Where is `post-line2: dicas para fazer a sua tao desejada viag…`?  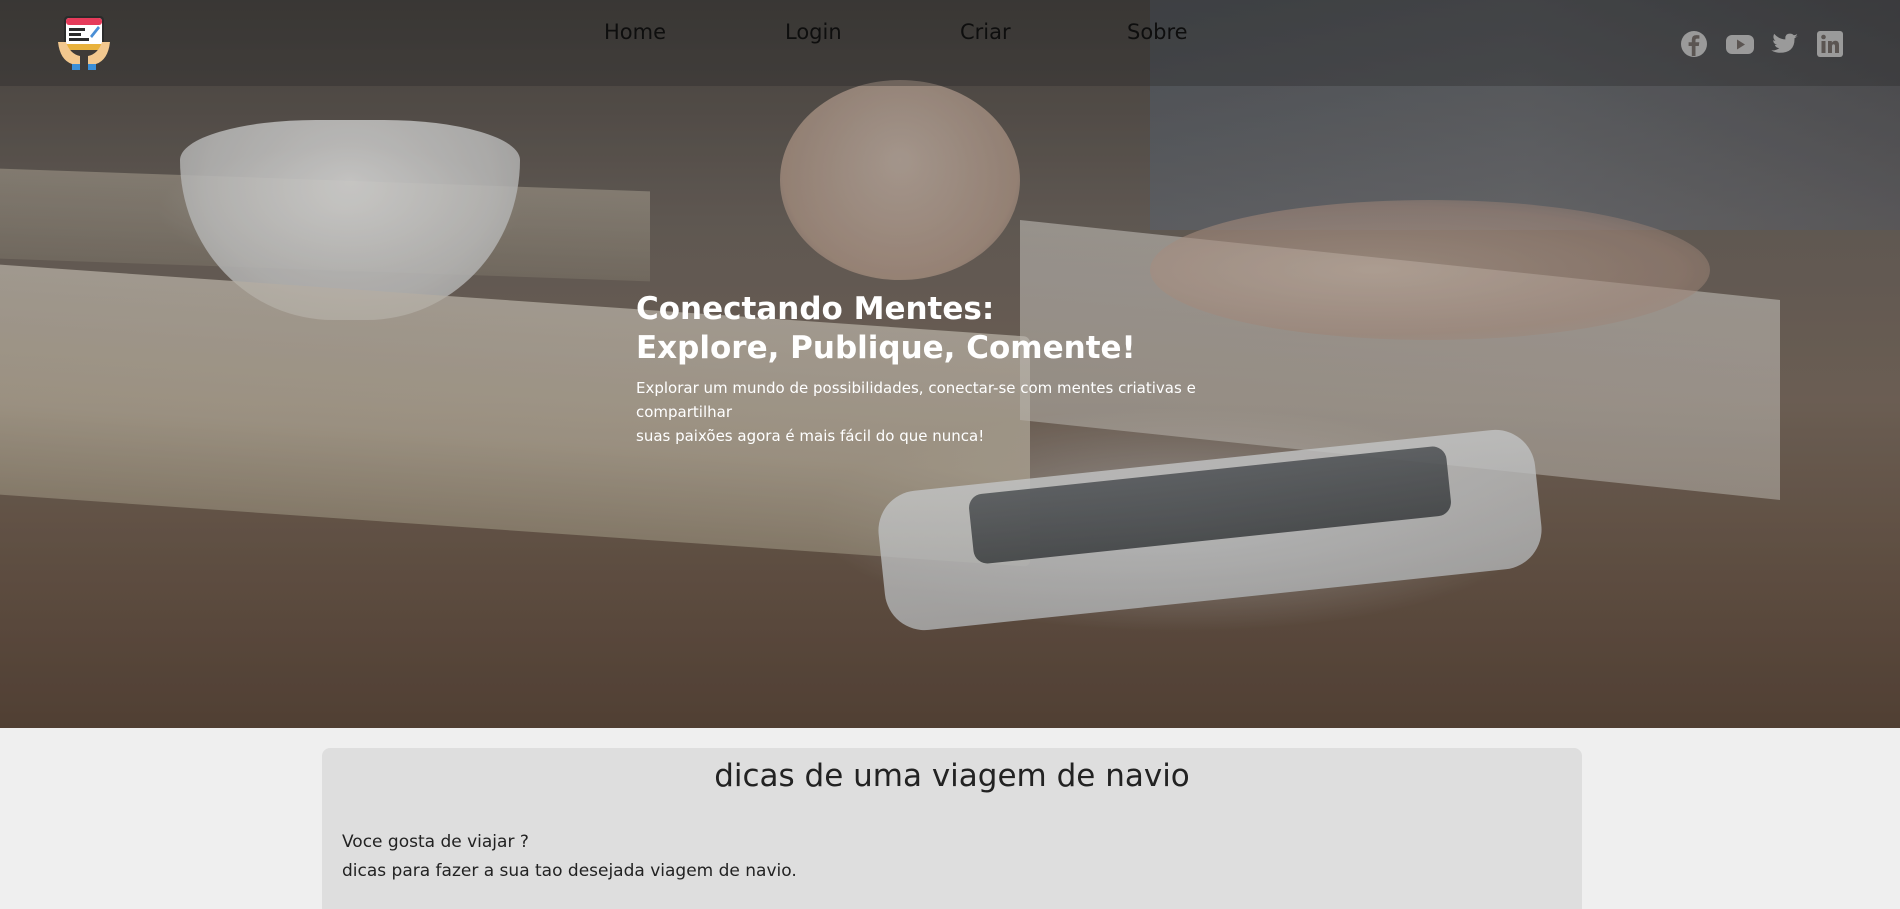
post-line2: dicas para fazer a sua tao desejada viag… is located at coordinates (569, 871).